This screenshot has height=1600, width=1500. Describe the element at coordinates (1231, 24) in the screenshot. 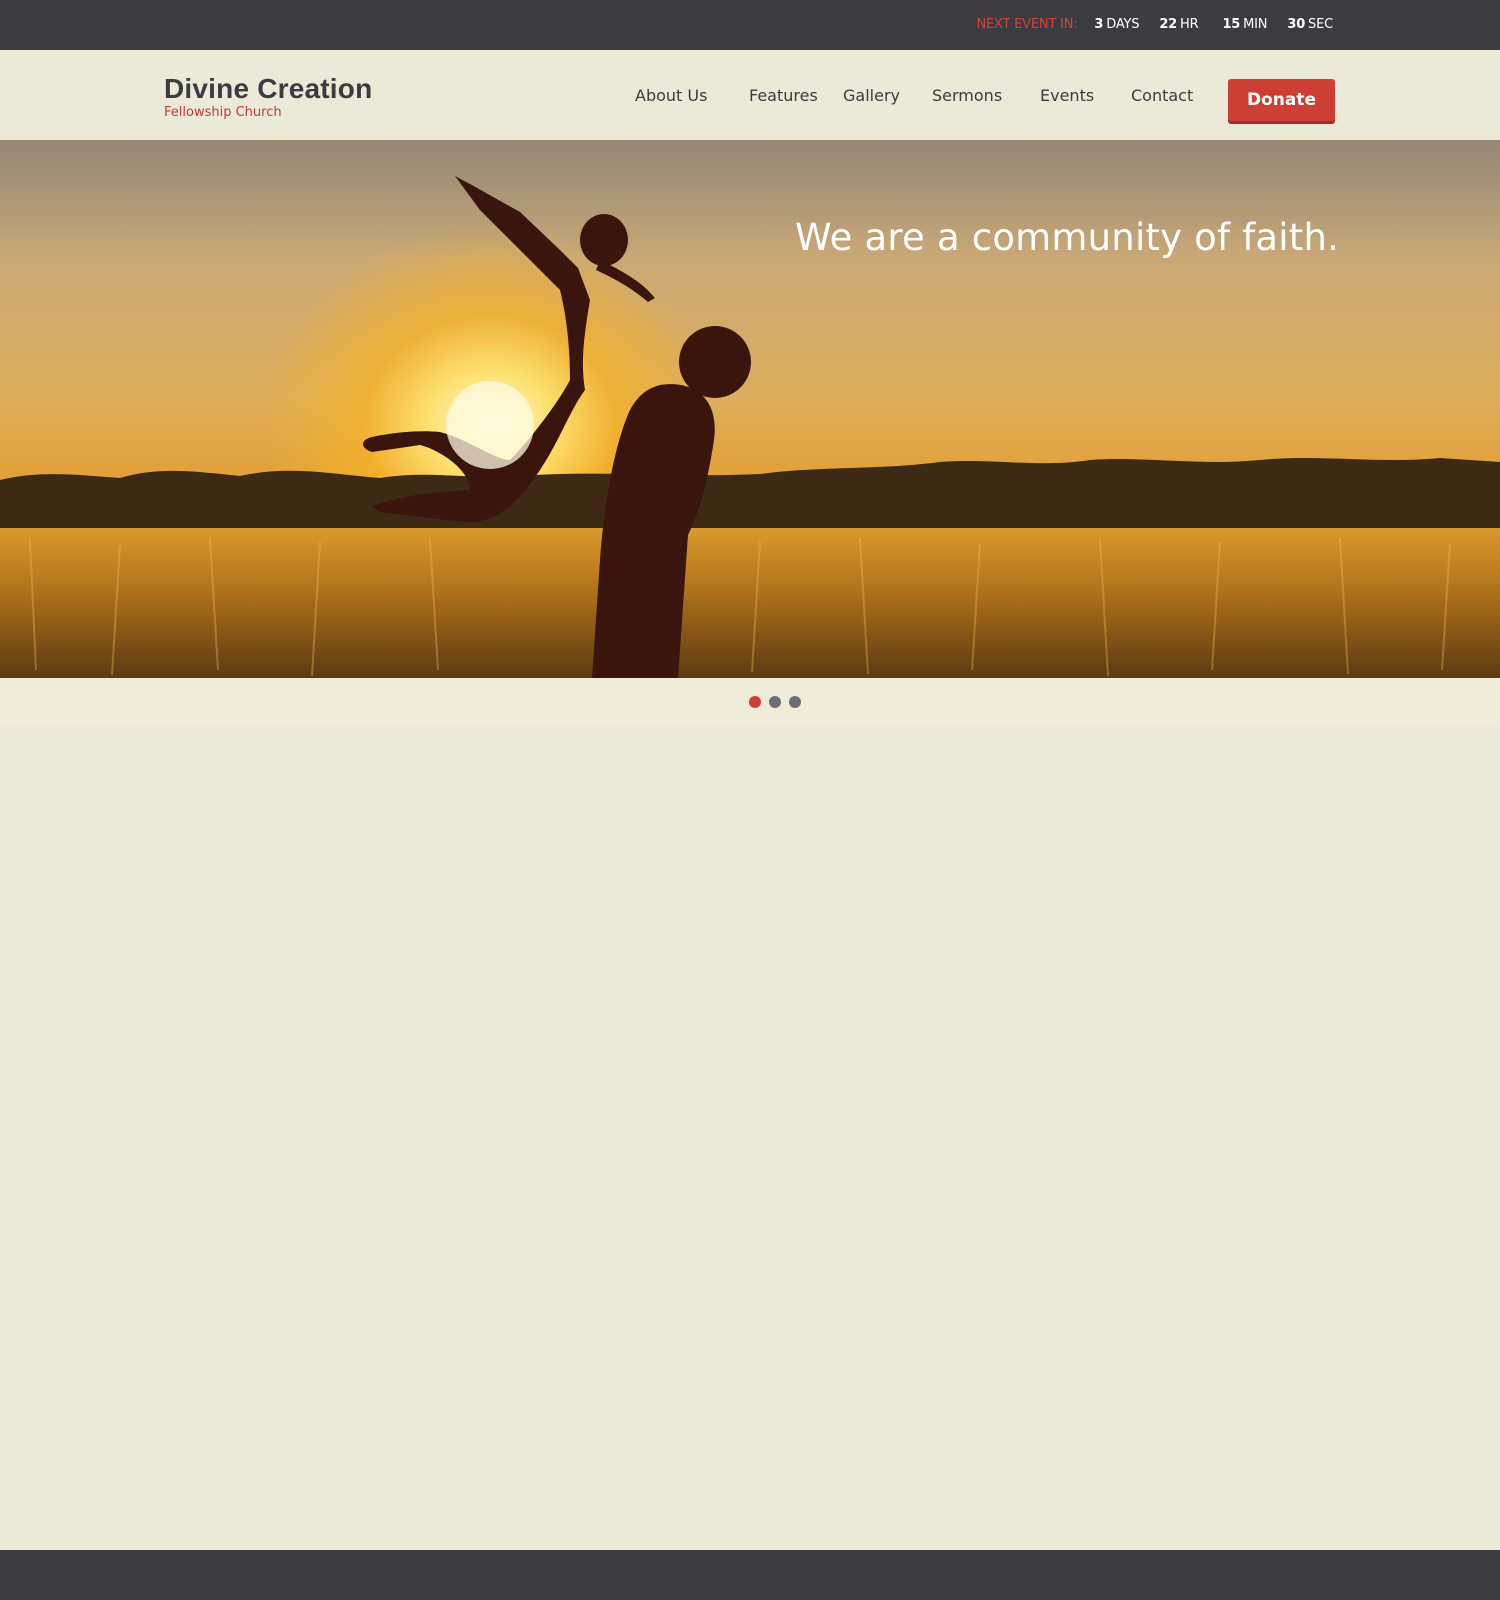

I see `countdown-minutes-value: 15` at that location.